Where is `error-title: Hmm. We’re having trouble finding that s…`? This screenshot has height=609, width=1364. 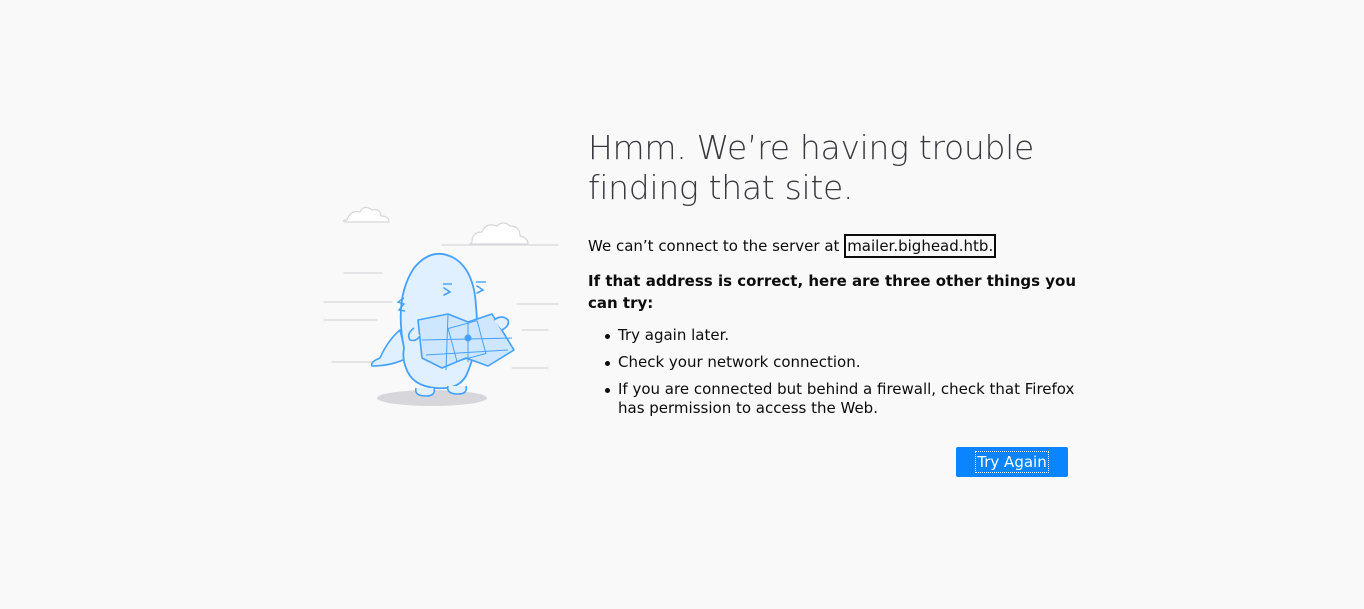
error-title: Hmm. We’re having trouble finding that s… is located at coordinates (811, 167).